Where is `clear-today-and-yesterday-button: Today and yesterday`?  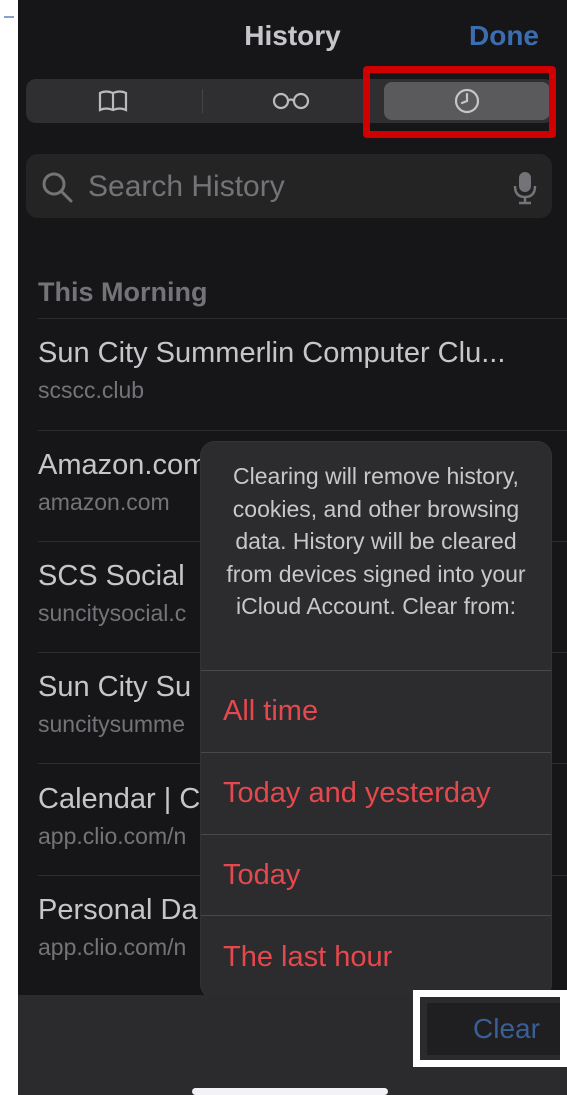 clear-today-and-yesterday-button: Today and yesterday is located at coordinates (357, 793).